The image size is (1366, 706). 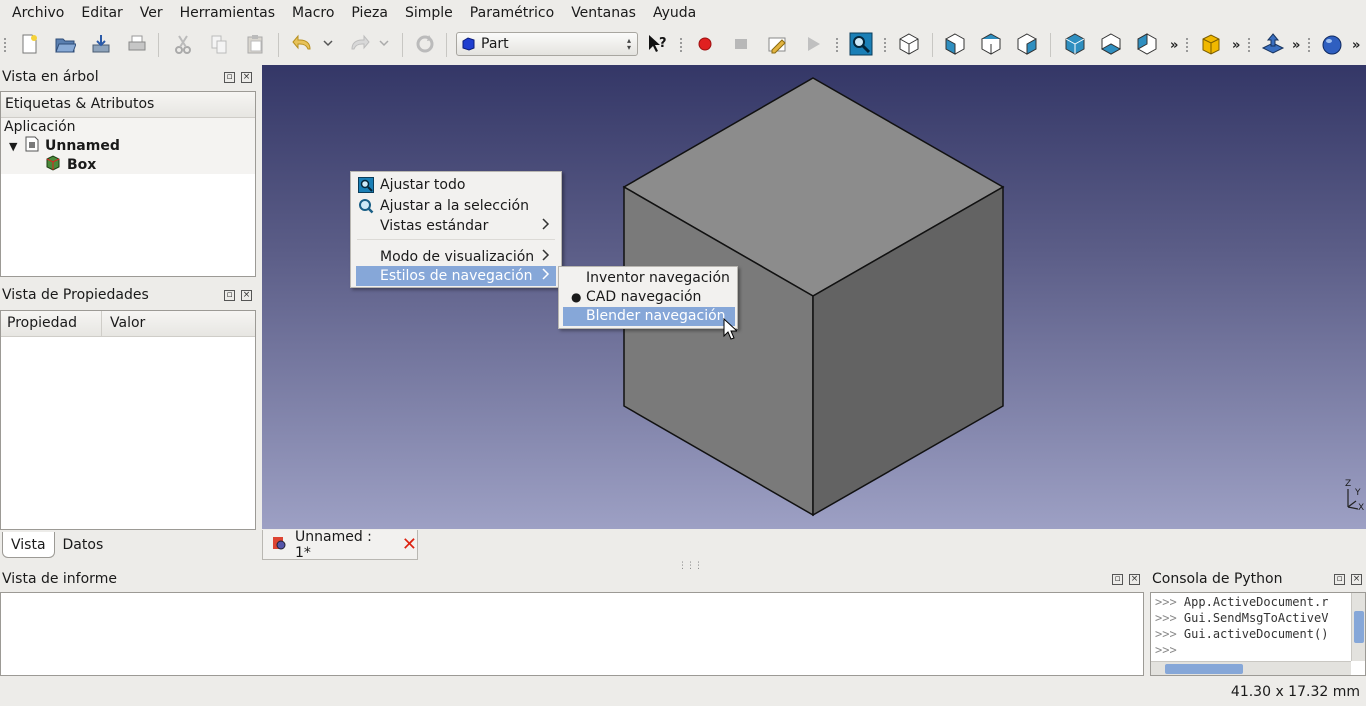 What do you see at coordinates (279, 545) in the screenshot?
I see `freecad-document-icon` at bounding box center [279, 545].